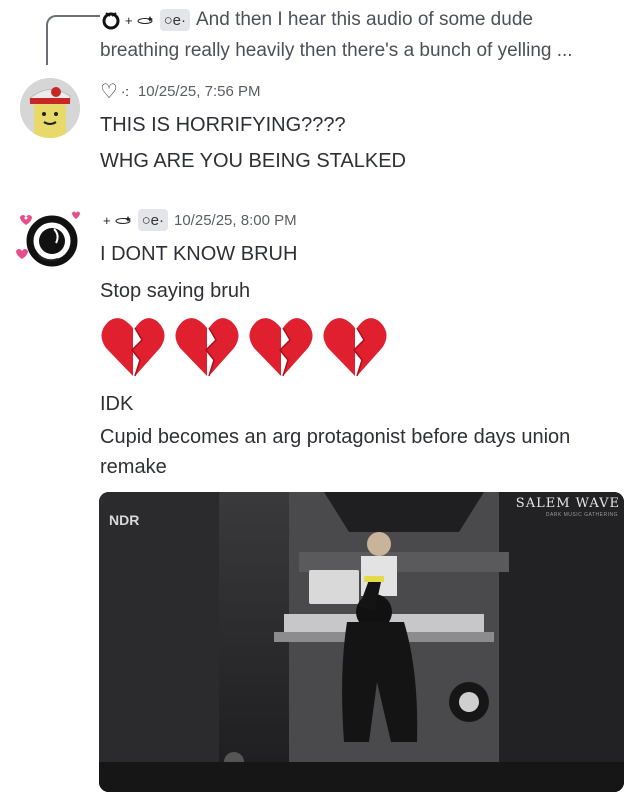 Image resolution: width=642 pixels, height=800 pixels. What do you see at coordinates (124, 91) in the screenshot?
I see `sparkle-icon: ·:` at bounding box center [124, 91].